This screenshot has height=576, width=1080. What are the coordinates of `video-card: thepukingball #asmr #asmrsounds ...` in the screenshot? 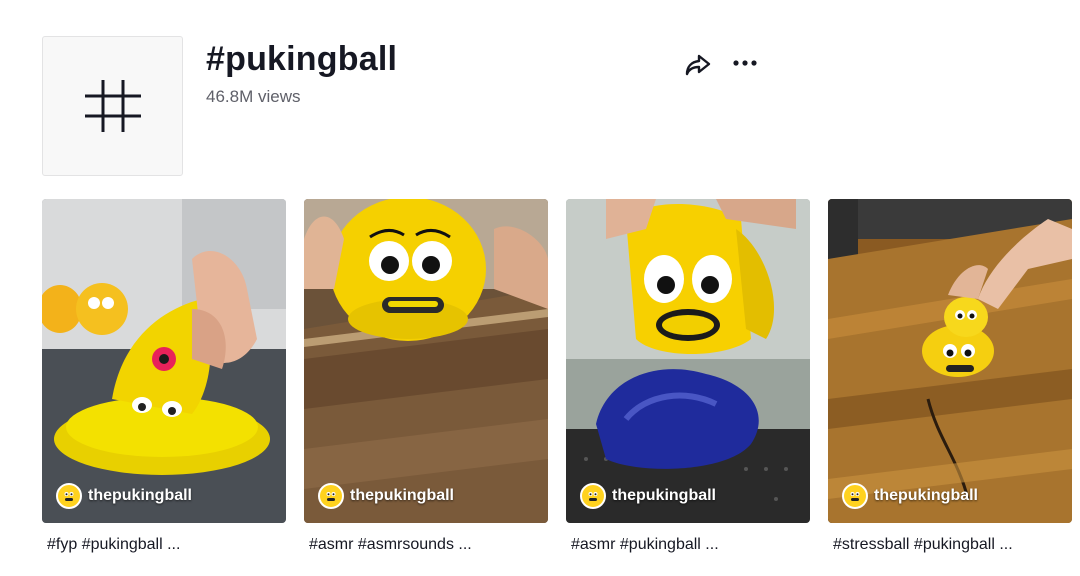 It's located at (426, 376).